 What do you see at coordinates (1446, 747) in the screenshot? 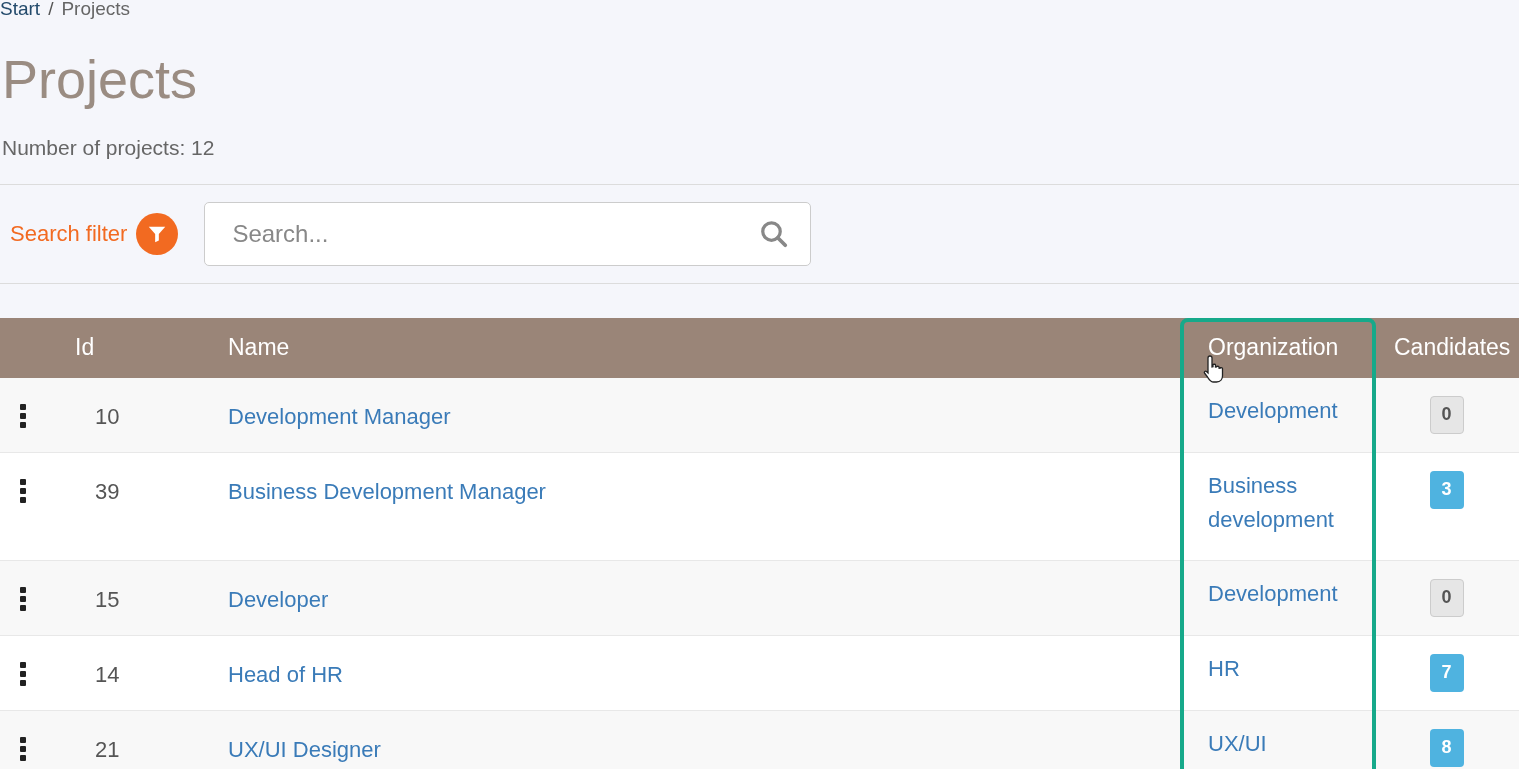
I see `candidate-count-badge: 8` at bounding box center [1446, 747].